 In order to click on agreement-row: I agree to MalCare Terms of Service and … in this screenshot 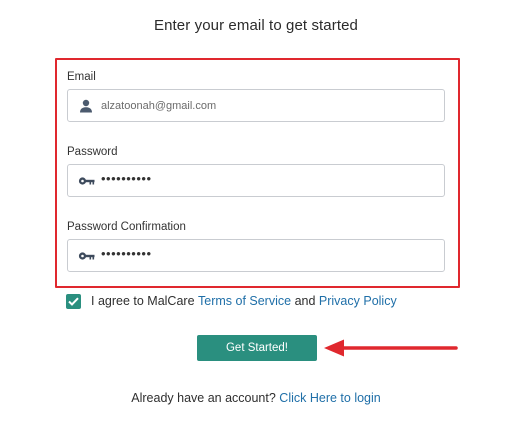, I will do `click(231, 301)`.